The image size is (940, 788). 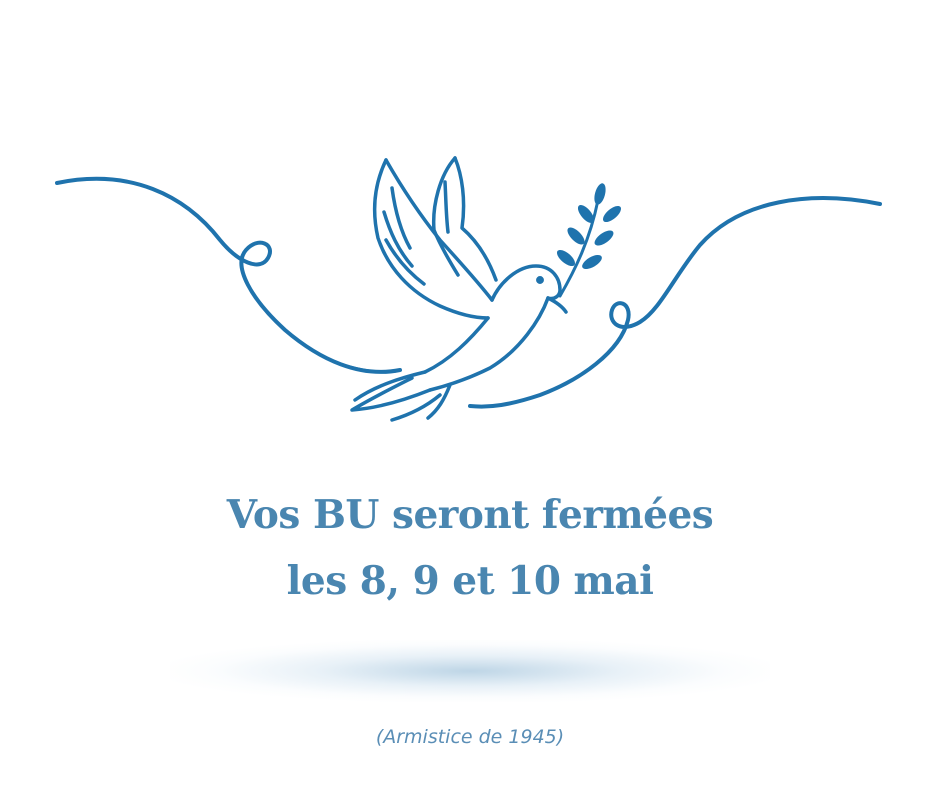 What do you see at coordinates (589, 240) in the screenshot?
I see `olive-branch-icon` at bounding box center [589, 240].